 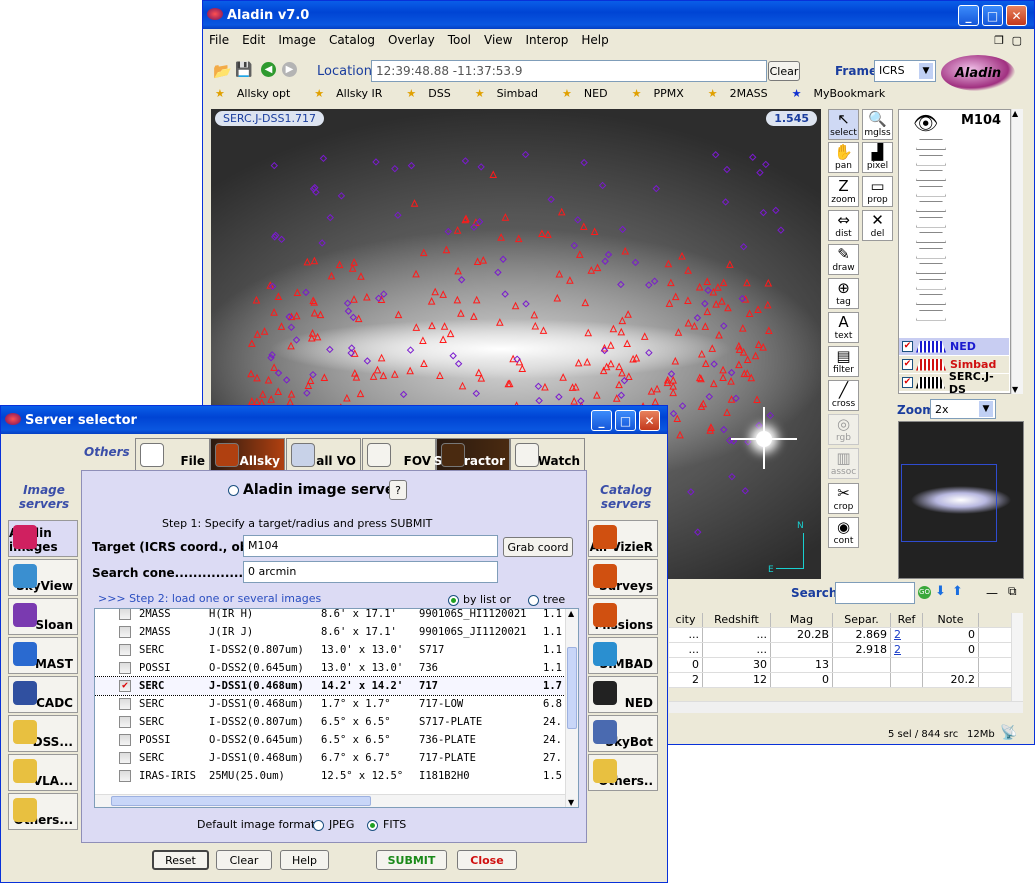 What do you see at coordinates (43, 616) in the screenshot?
I see `server-sloan: Sloan` at bounding box center [43, 616].